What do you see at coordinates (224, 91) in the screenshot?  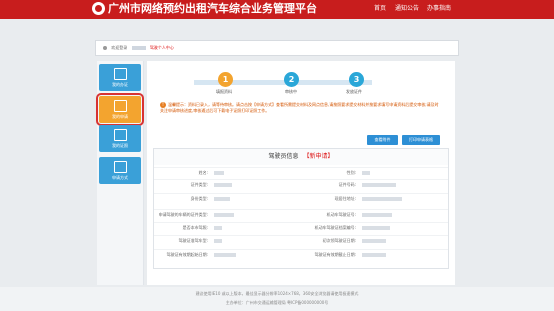 I see `step-1-label: 填报资料` at bounding box center [224, 91].